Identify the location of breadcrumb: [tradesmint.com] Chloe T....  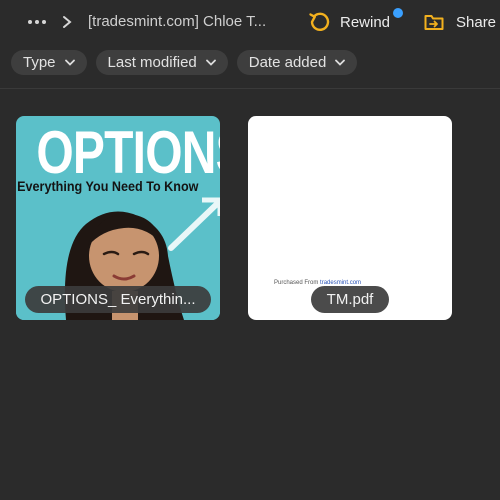
(177, 21).